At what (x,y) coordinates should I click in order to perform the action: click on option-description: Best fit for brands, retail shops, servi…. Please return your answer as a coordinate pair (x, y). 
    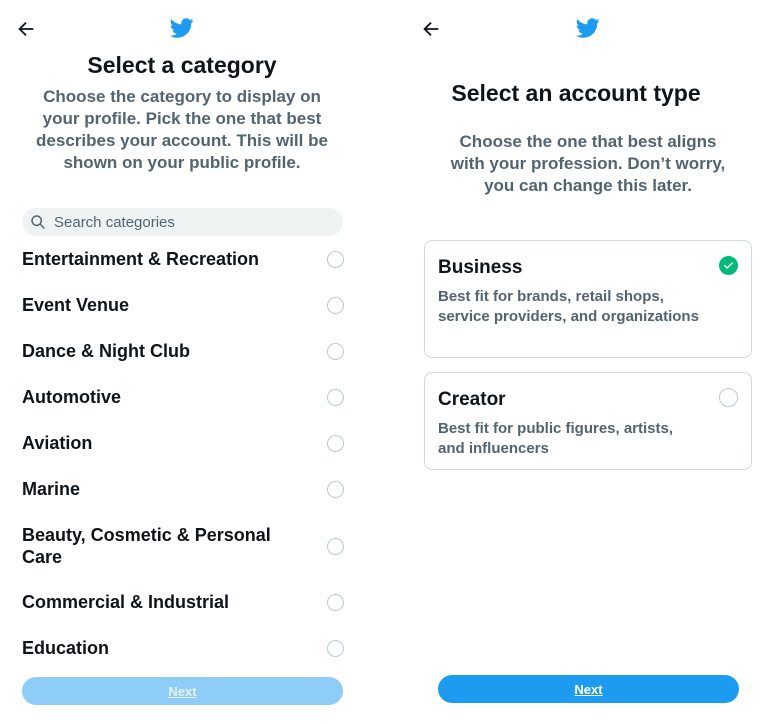
    Looking at the image, I should click on (568, 306).